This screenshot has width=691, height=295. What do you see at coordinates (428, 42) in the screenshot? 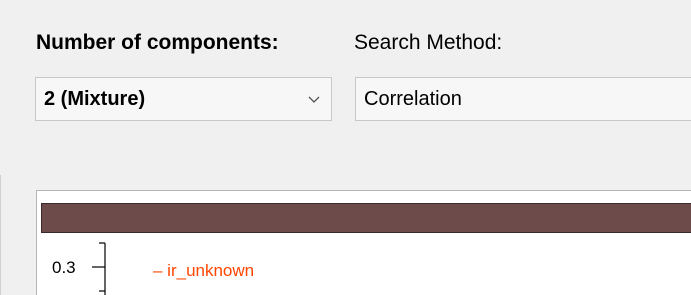
I see `search-method-label: Search Method:` at bounding box center [428, 42].